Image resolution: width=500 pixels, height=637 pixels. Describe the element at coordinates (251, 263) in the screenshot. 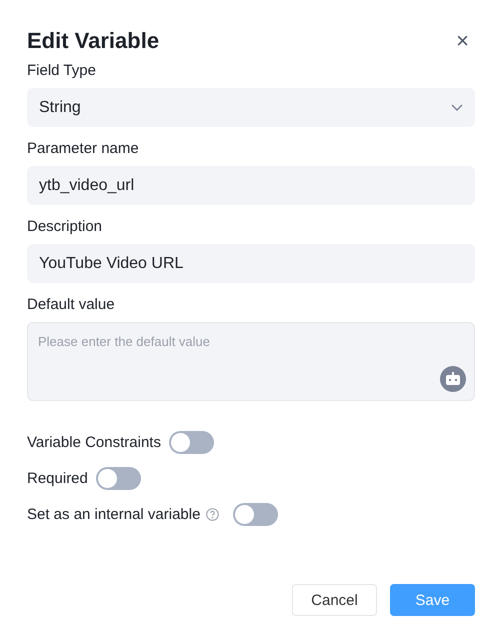

I see `input-field: YouTube Video URL` at that location.